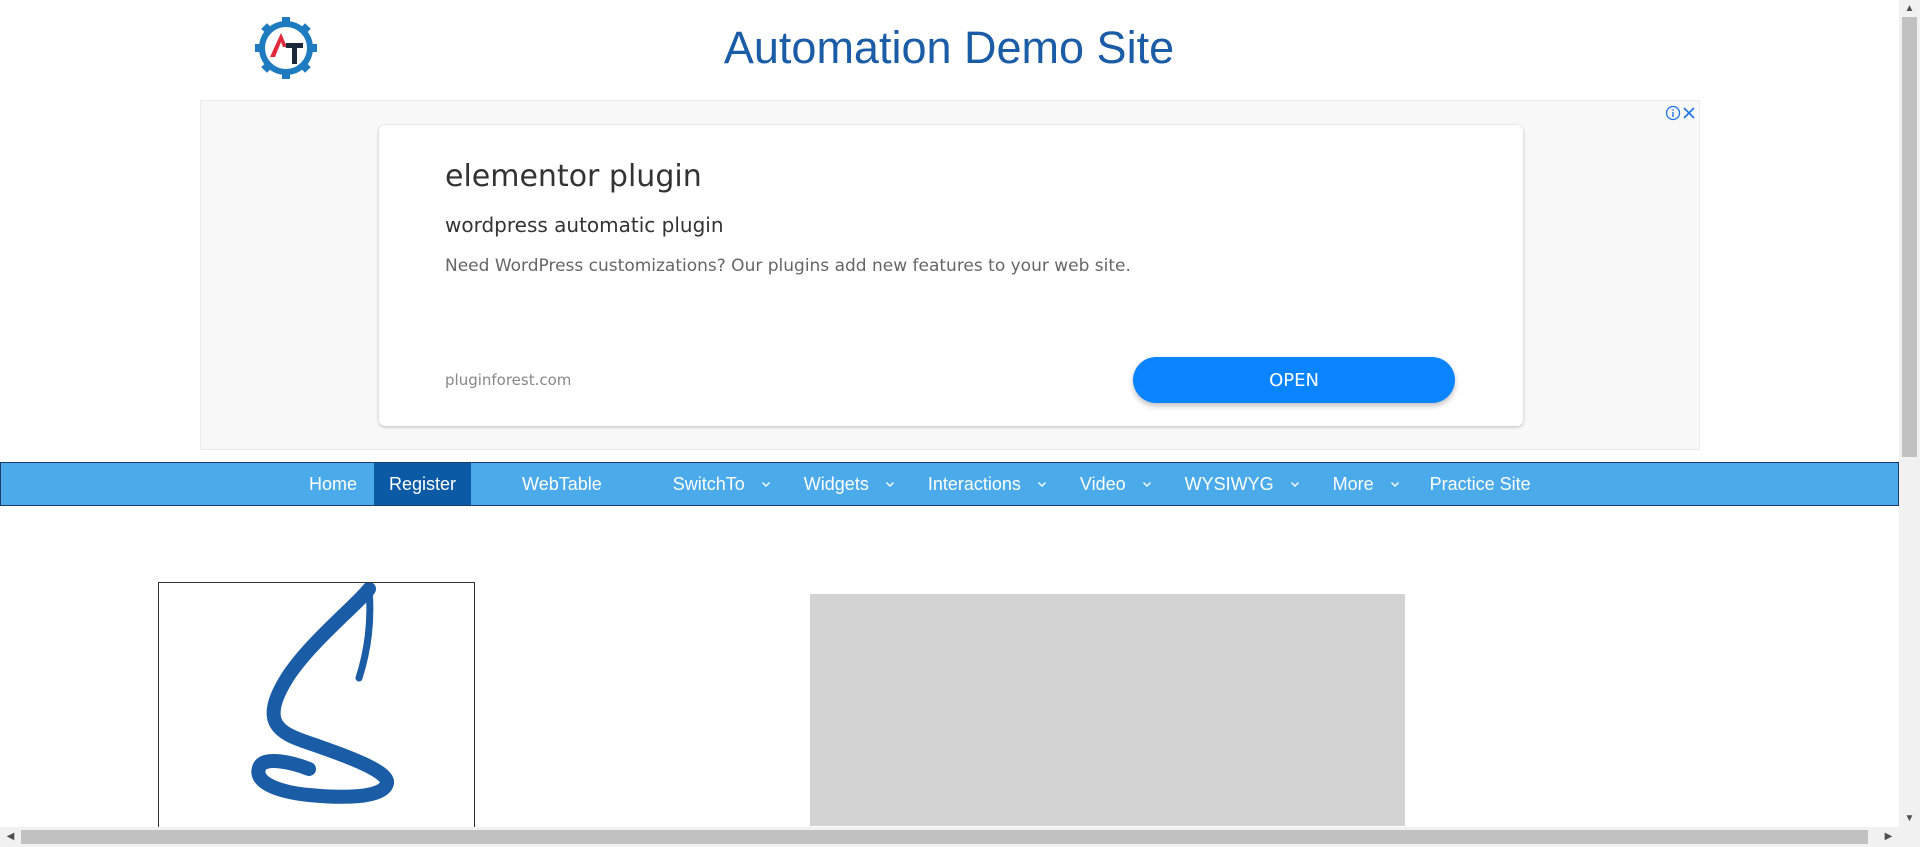  Describe the element at coordinates (836, 483) in the screenshot. I see `nav-item-label: Widgets` at that location.